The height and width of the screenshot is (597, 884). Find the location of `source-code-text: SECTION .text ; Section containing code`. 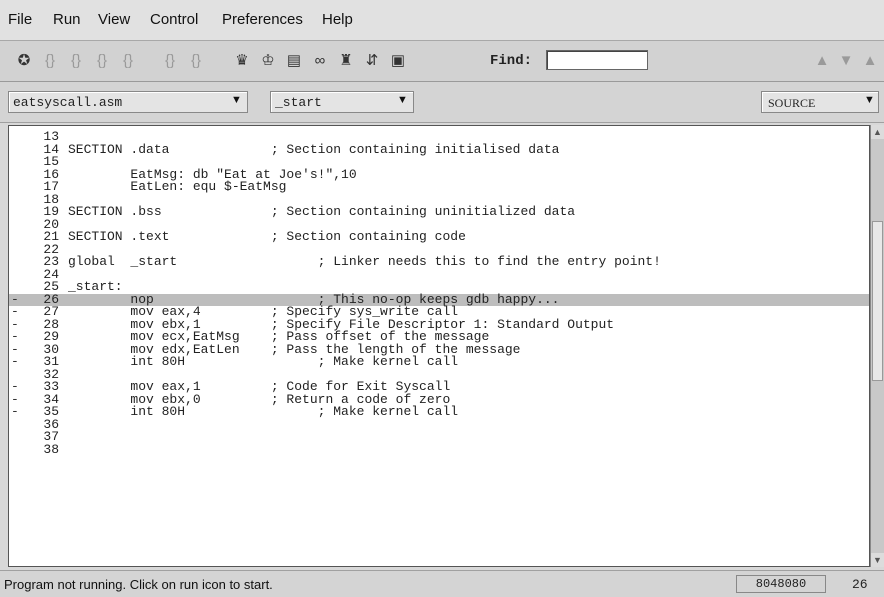

source-code-text: SECTION .text ; Section containing code is located at coordinates (267, 236).